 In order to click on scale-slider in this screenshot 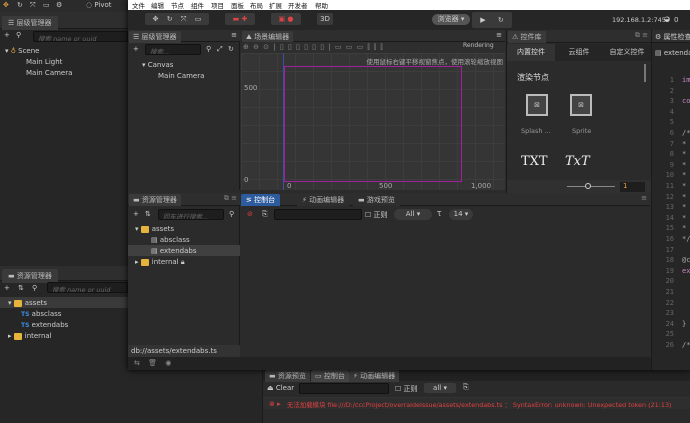, I will do `click(591, 186)`.